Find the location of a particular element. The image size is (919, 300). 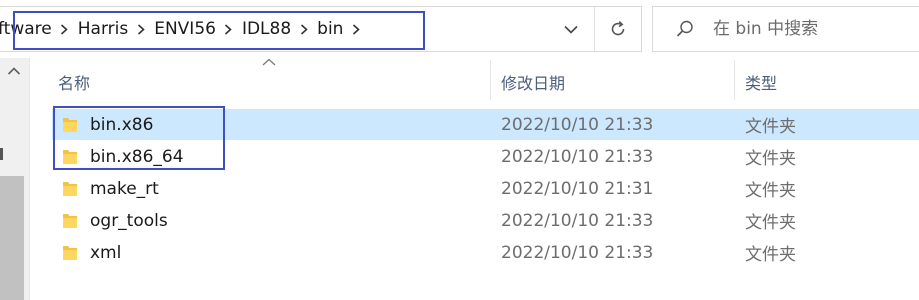

chevron-down-icon is located at coordinates (571, 29).